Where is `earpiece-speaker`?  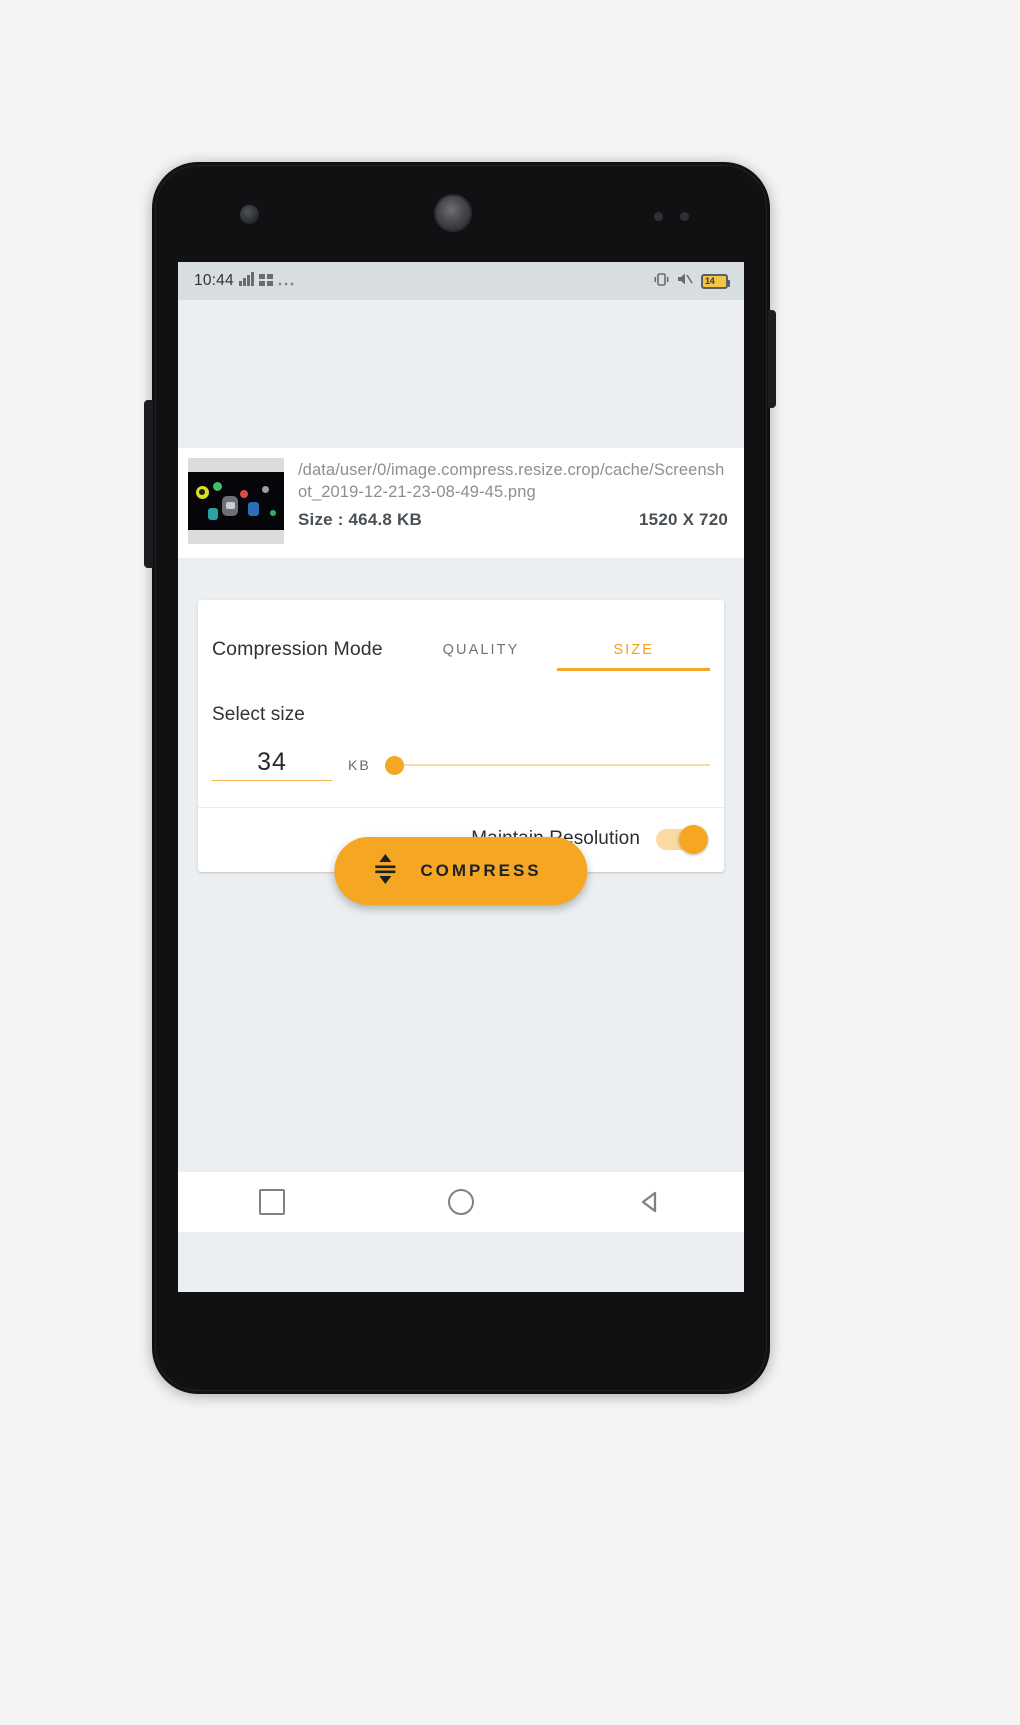 earpiece-speaker is located at coordinates (453, 213).